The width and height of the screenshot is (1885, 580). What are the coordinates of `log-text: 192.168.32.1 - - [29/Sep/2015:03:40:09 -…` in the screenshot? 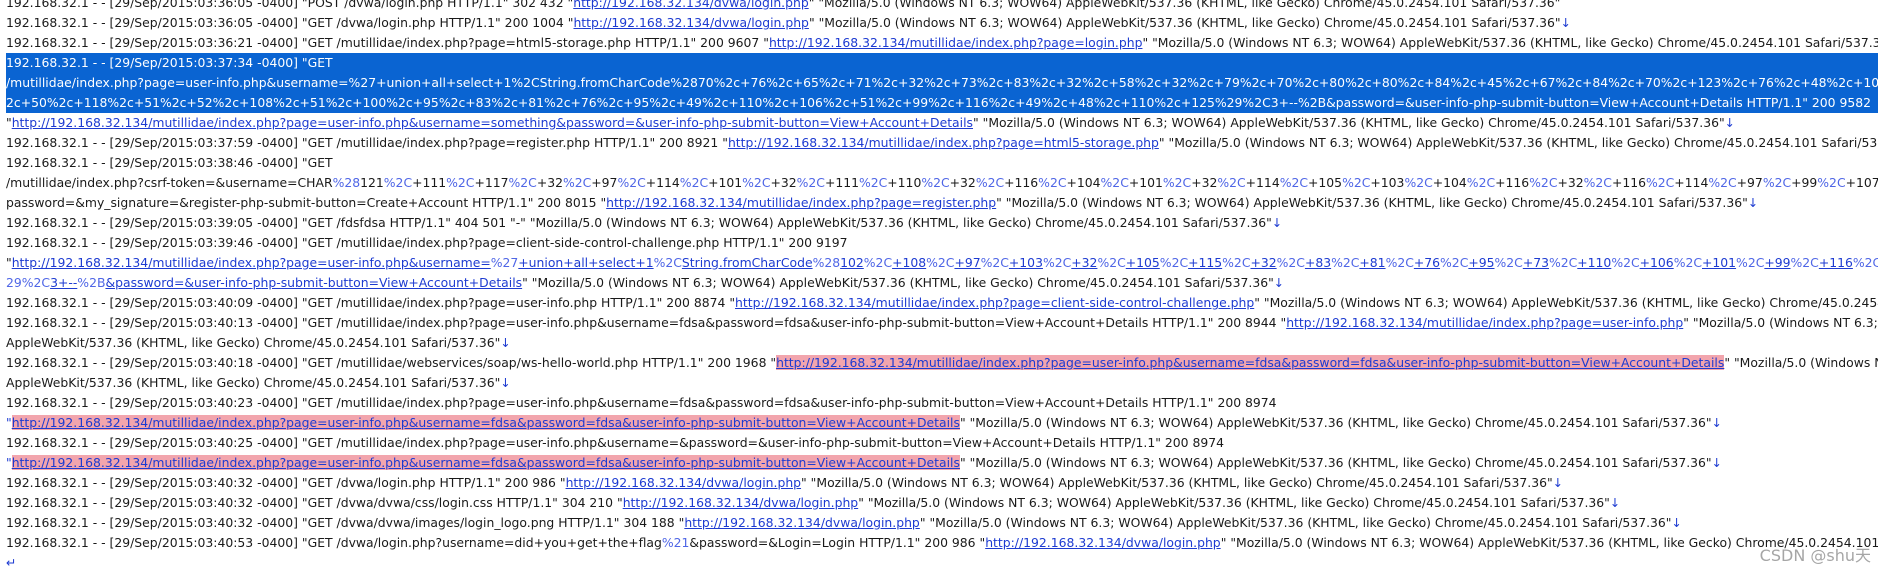 It's located at (371, 302).